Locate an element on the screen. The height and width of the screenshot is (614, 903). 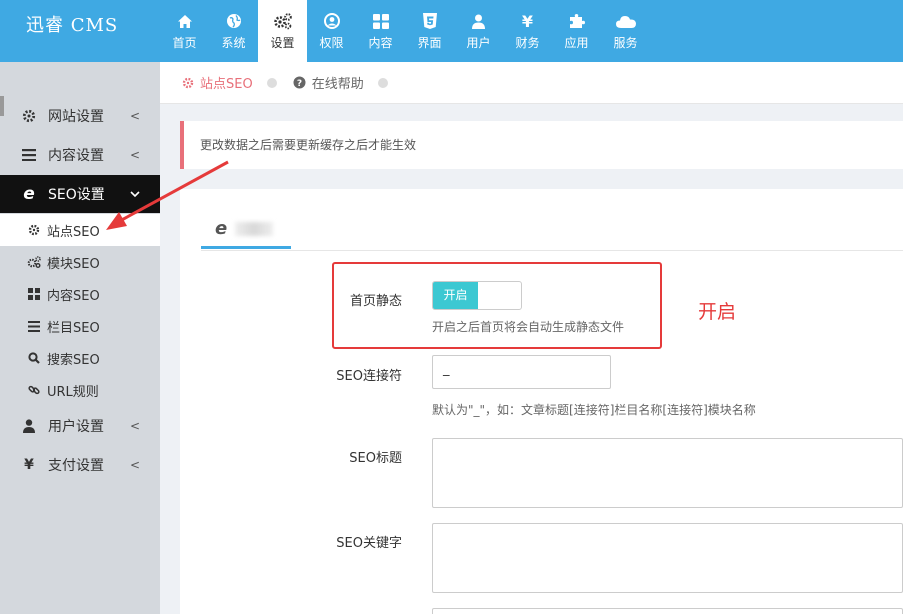
topnav-settings: 设置 is located at coordinates (282, 31).